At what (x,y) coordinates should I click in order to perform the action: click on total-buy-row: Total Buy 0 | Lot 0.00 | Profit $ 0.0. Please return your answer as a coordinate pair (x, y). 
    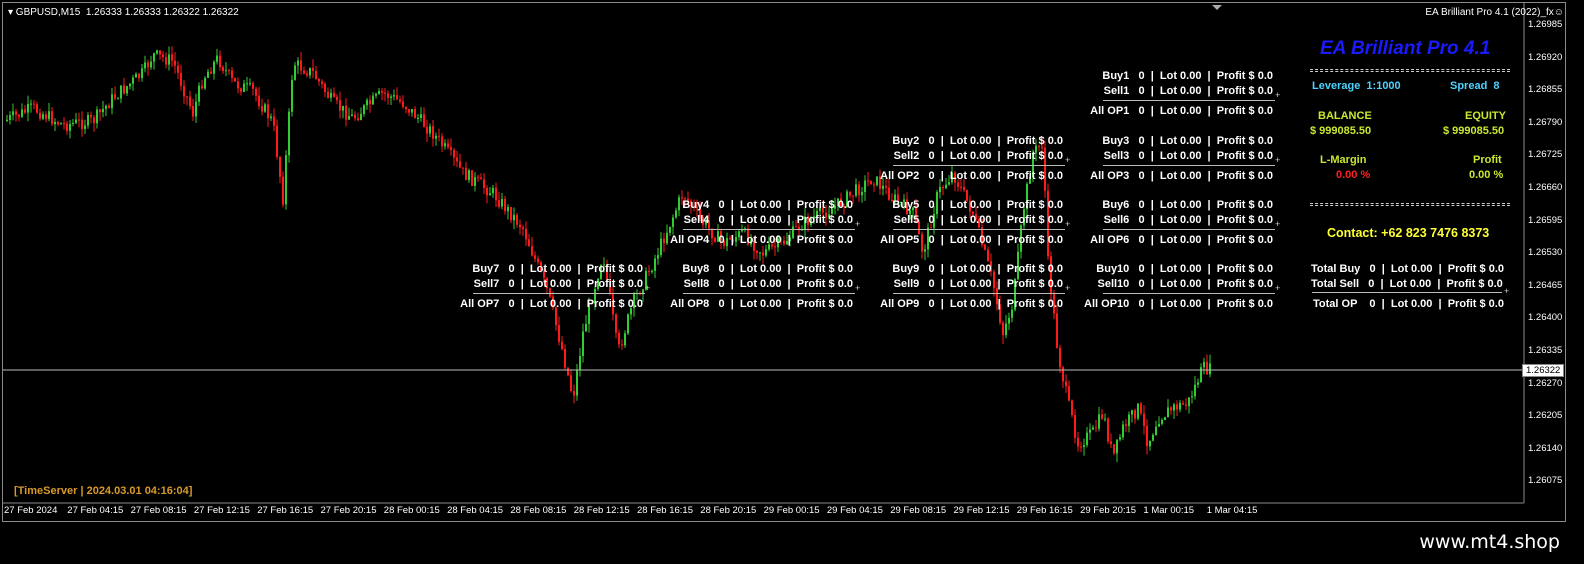
    Looking at the image, I should click on (1407, 269).